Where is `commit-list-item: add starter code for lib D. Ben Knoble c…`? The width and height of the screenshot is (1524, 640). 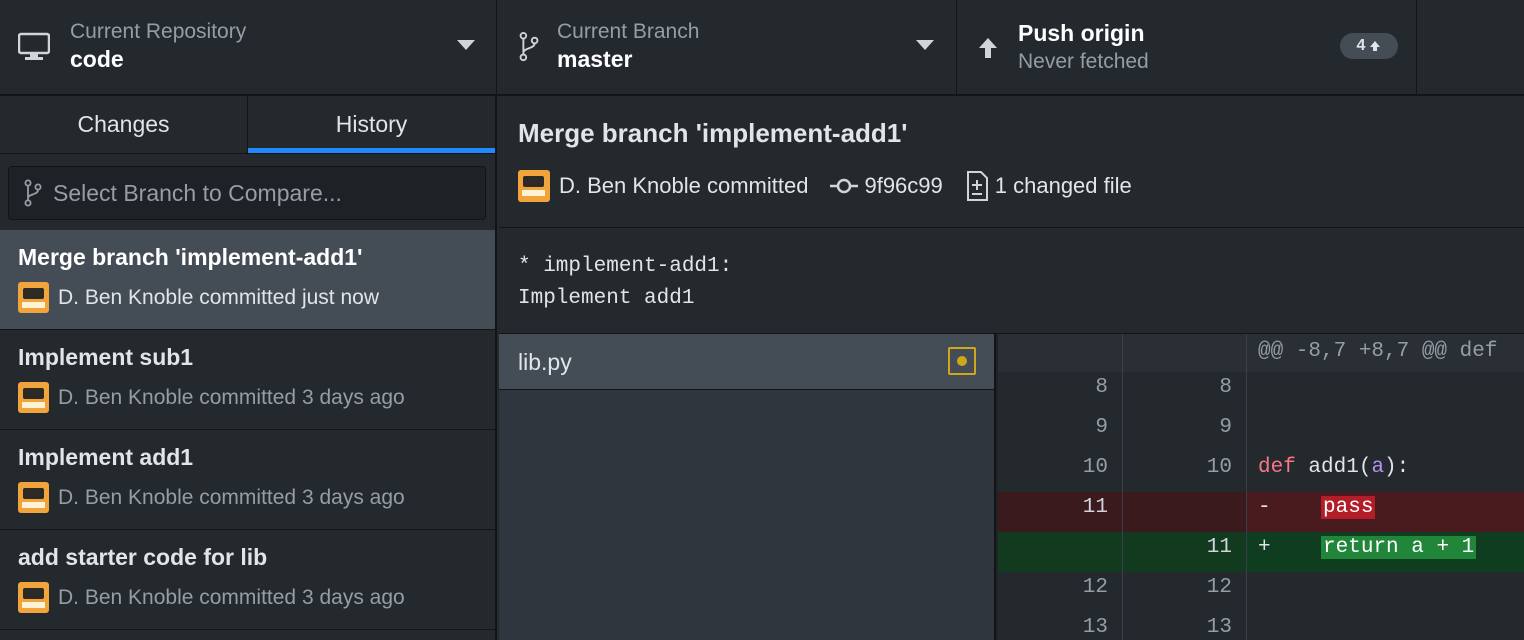
commit-list-item: add starter code for lib D. Ben Knoble c… is located at coordinates (247, 580).